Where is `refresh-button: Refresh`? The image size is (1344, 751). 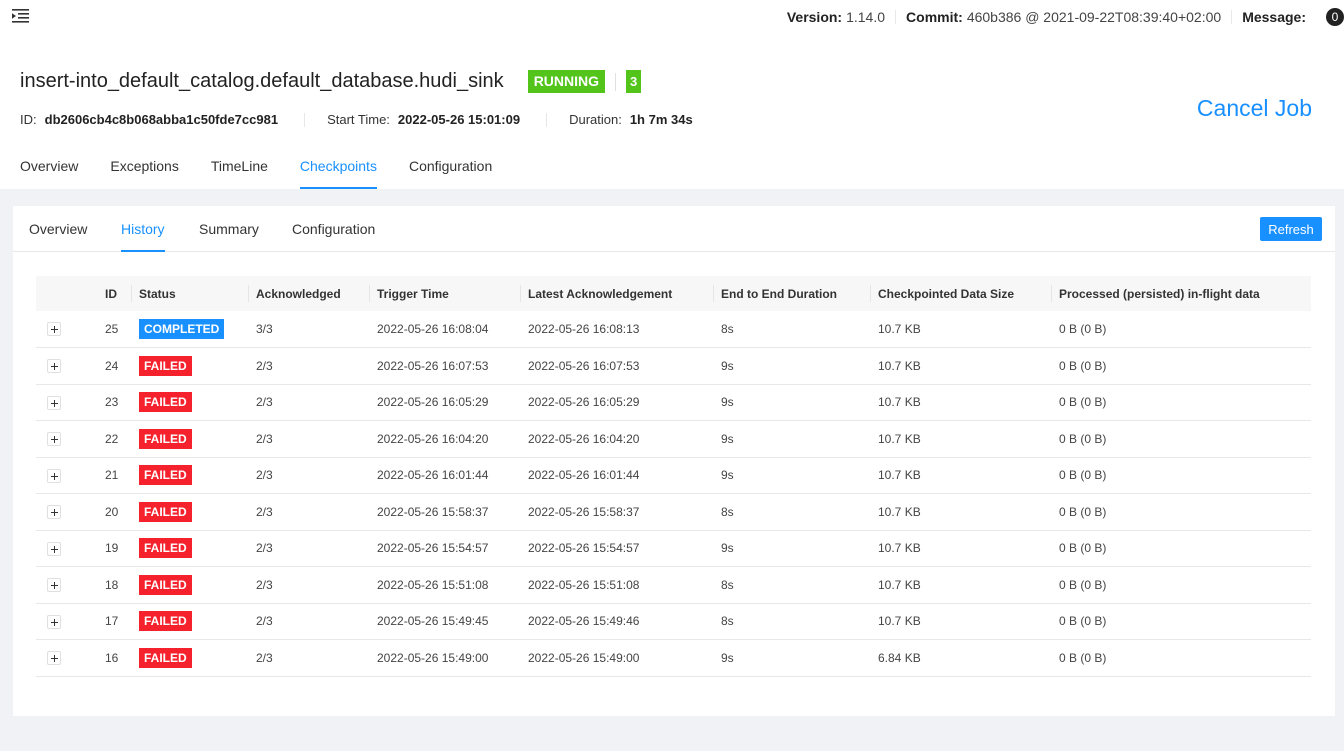 refresh-button: Refresh is located at coordinates (1291, 229).